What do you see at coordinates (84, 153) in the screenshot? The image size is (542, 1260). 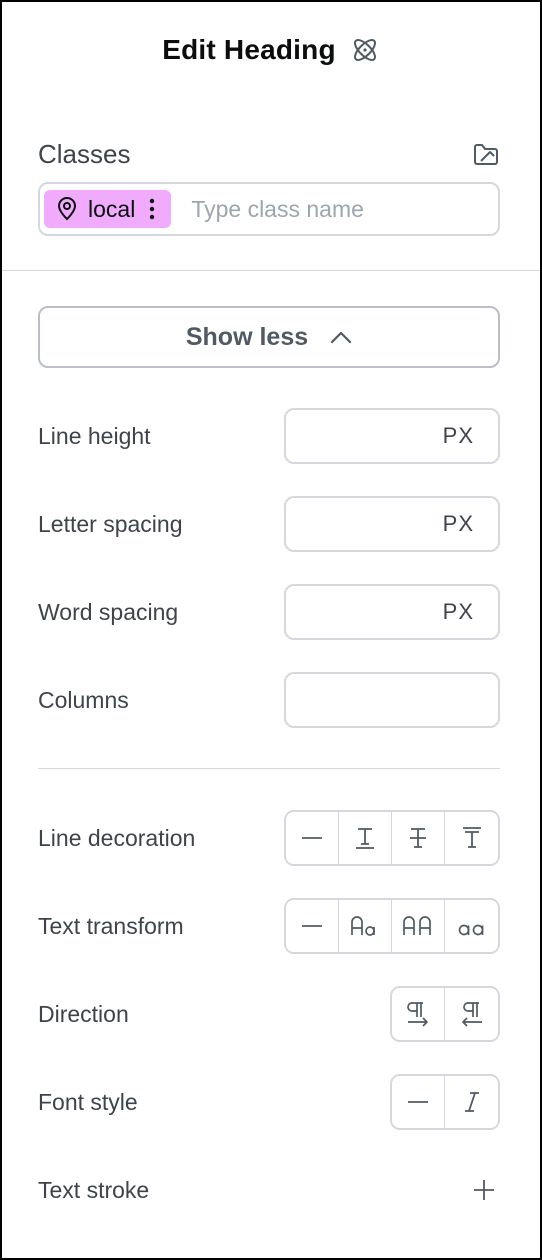 I see `classes-label: Classes` at bounding box center [84, 153].